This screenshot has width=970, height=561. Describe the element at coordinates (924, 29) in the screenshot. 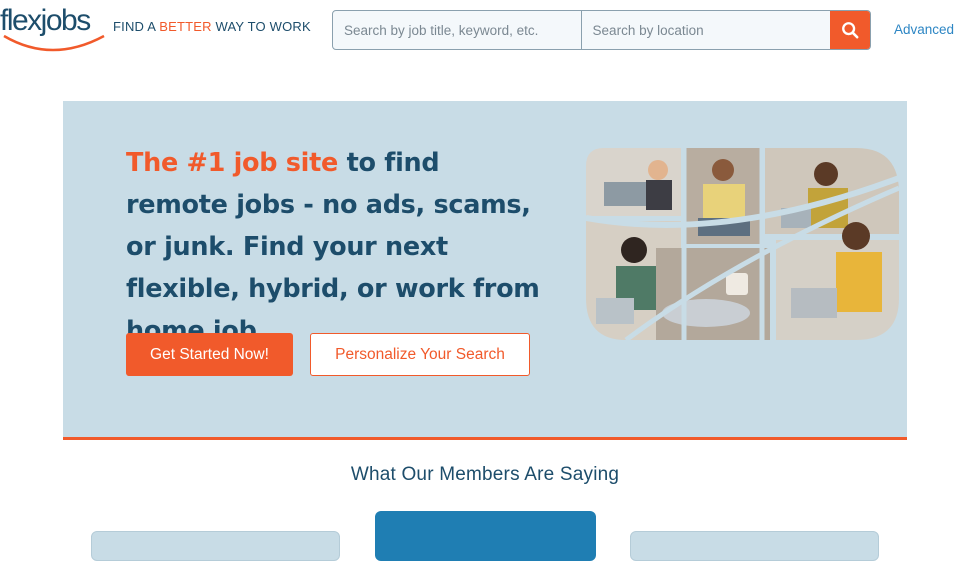

I see `advanced-search-link: Advanced` at that location.